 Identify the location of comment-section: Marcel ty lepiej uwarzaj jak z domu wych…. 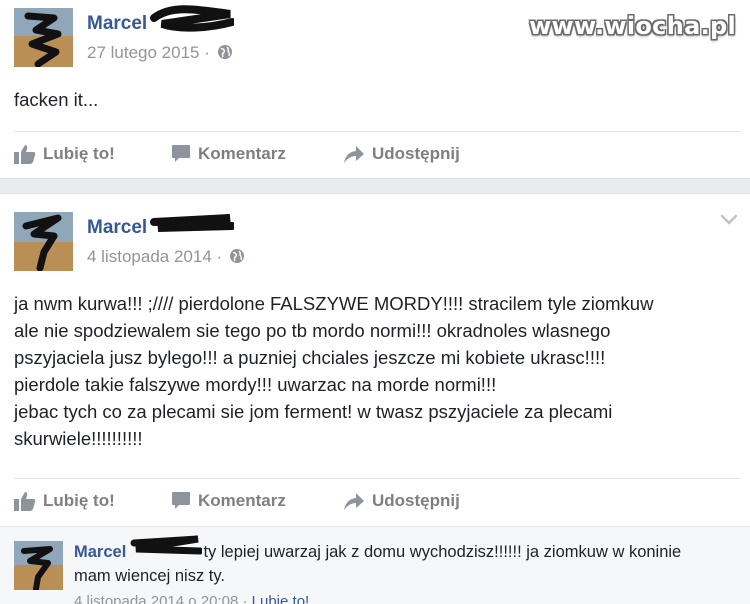
(375, 565).